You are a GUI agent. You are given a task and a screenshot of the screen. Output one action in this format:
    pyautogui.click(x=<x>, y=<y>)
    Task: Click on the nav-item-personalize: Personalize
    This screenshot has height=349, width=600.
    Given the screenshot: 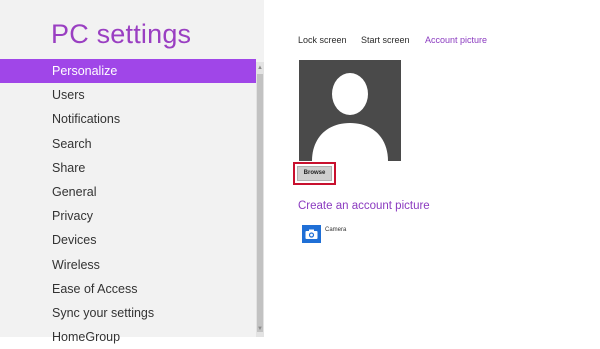 What is the action you would take?
    pyautogui.click(x=128, y=71)
    